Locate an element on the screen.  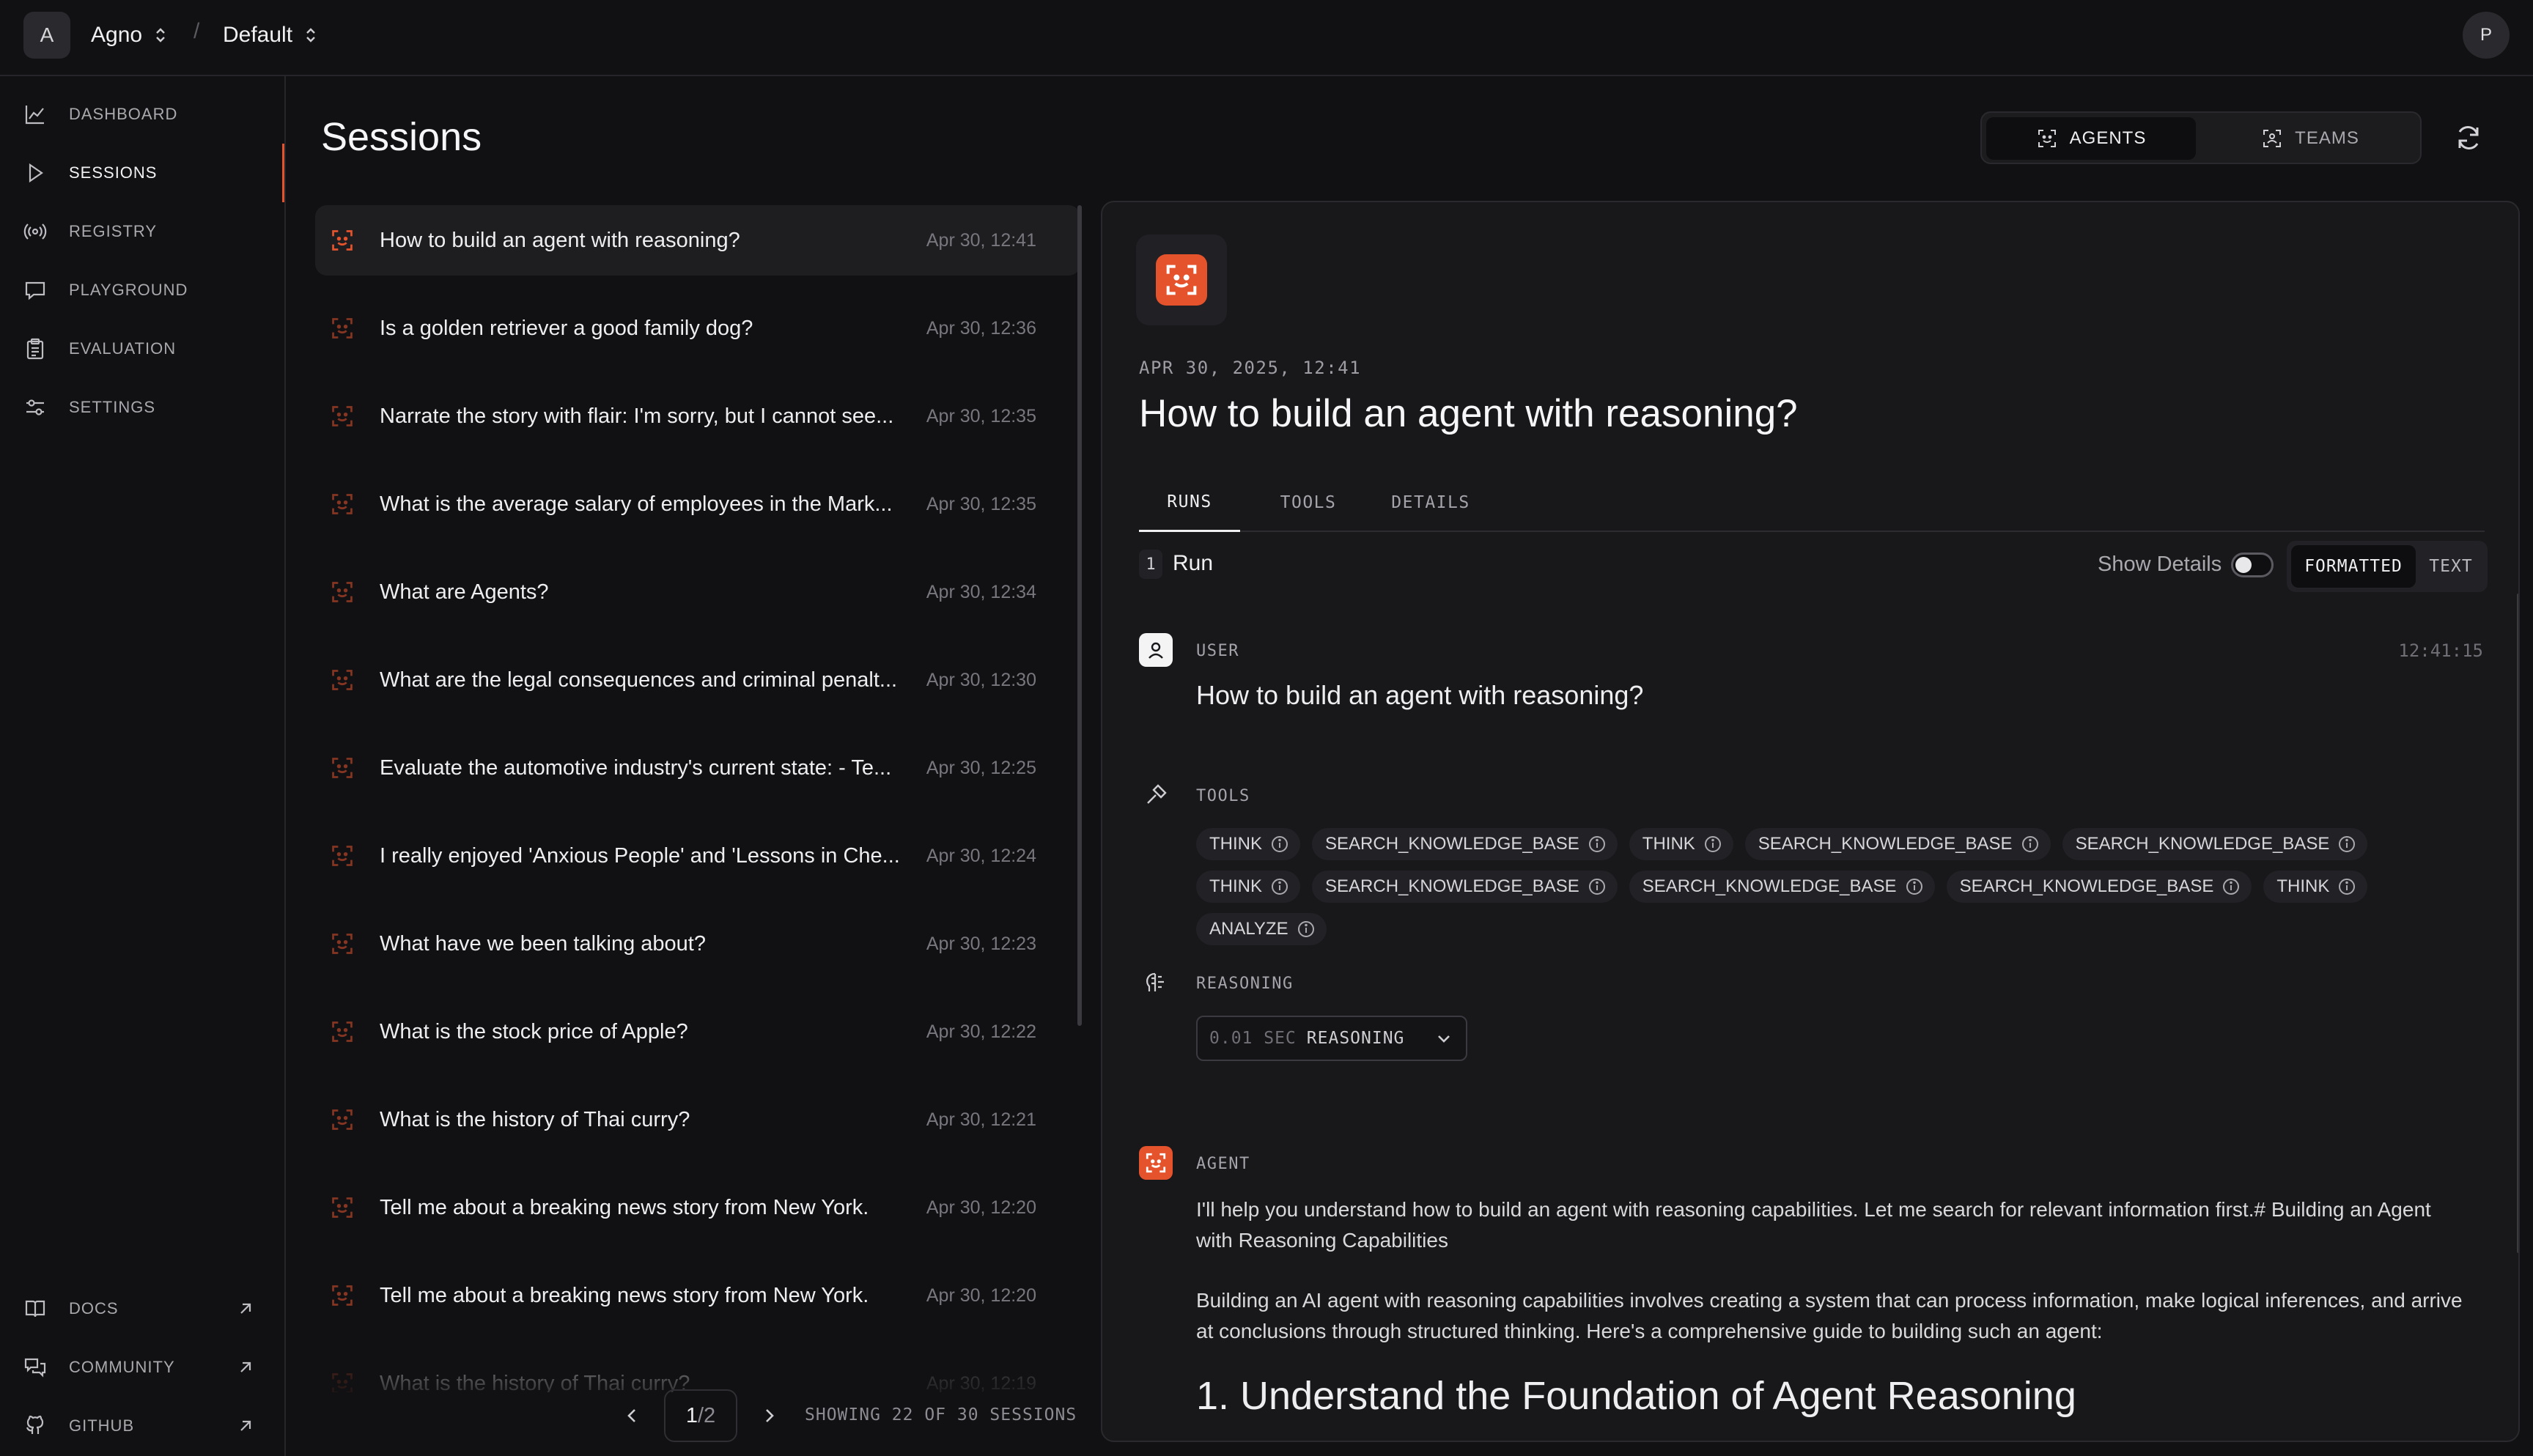
tool-name: THINK is located at coordinates (1668, 844).